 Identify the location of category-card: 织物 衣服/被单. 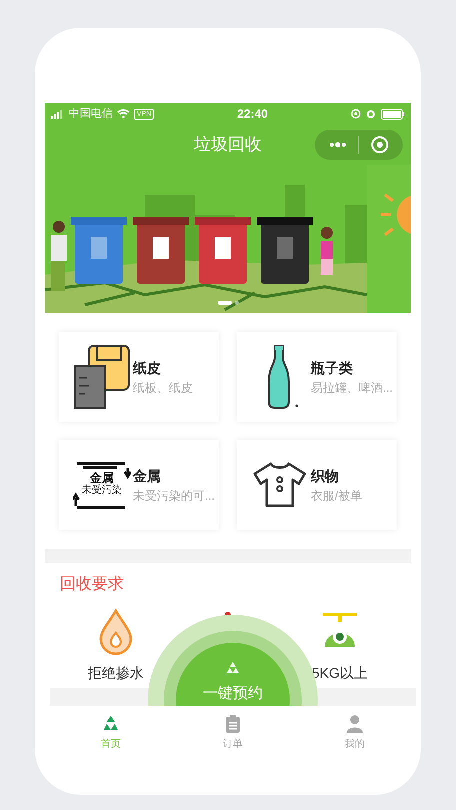
(317, 485).